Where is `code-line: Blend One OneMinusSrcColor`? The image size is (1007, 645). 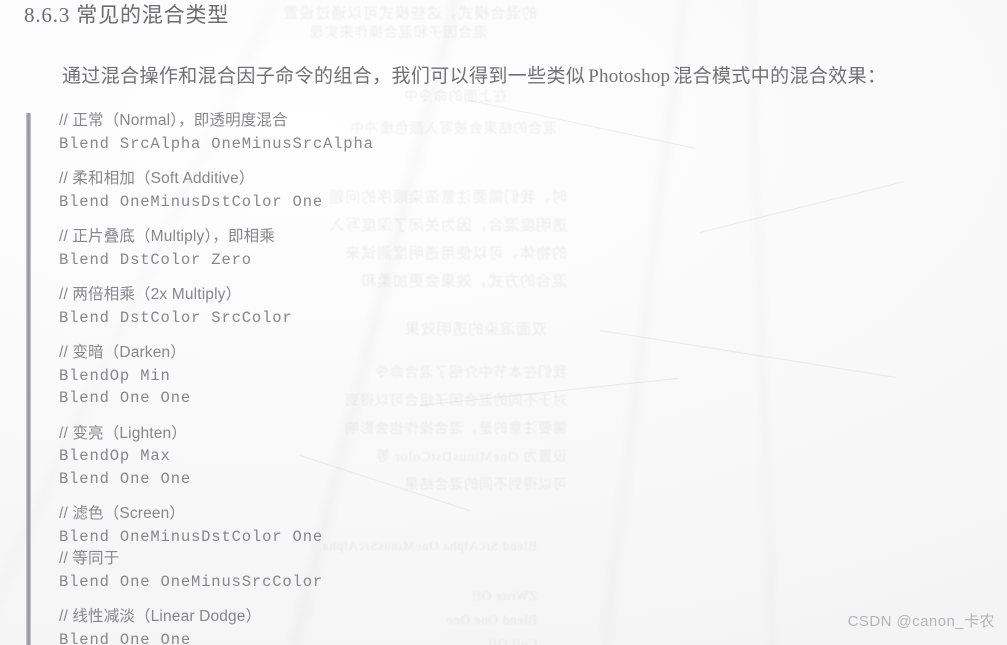
code-line: Blend One OneMinusSrcColor is located at coordinates (191, 581).